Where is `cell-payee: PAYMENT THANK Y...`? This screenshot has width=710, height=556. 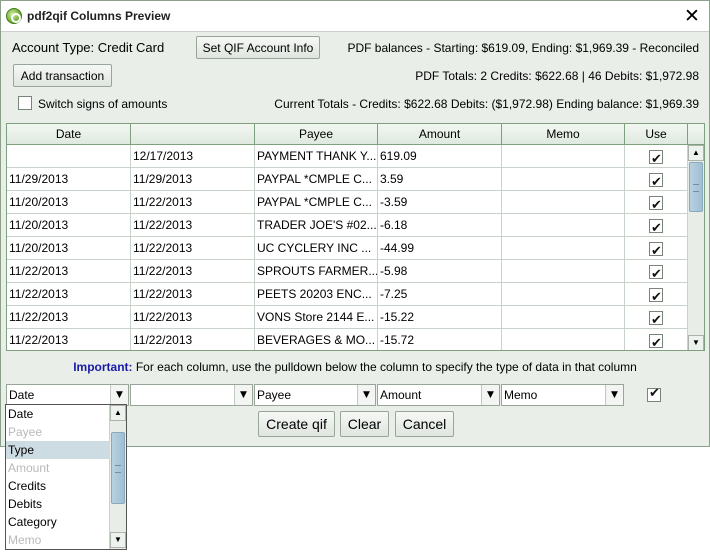
cell-payee: PAYMENT THANK Y... is located at coordinates (316, 156).